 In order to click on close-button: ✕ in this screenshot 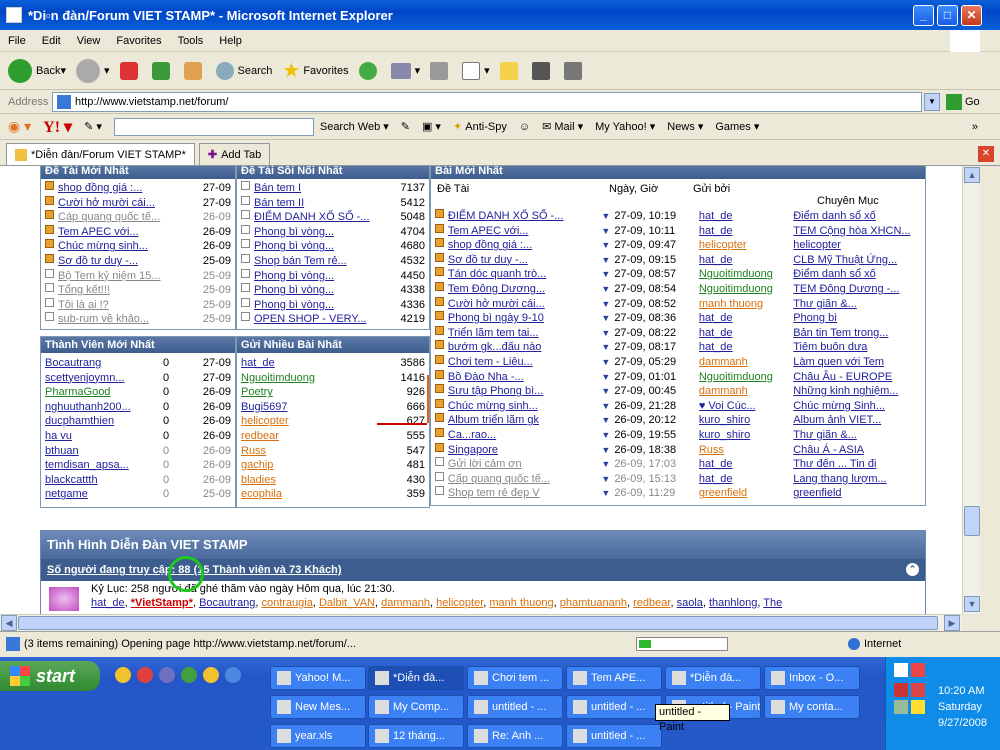, I will do `click(971, 15)`.